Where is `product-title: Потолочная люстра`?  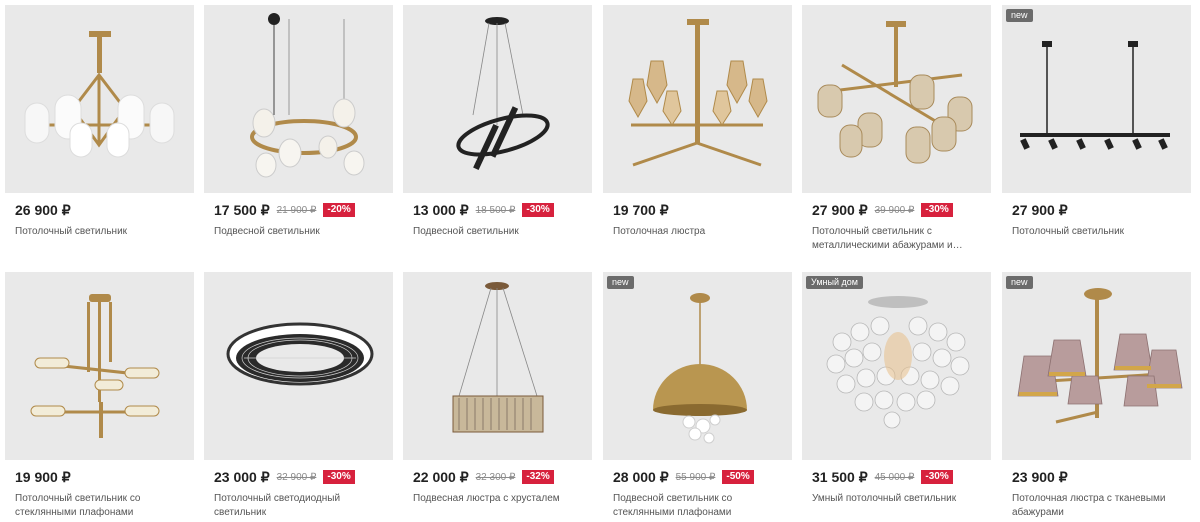
product-title: Потолочная люстра is located at coordinates (699, 232).